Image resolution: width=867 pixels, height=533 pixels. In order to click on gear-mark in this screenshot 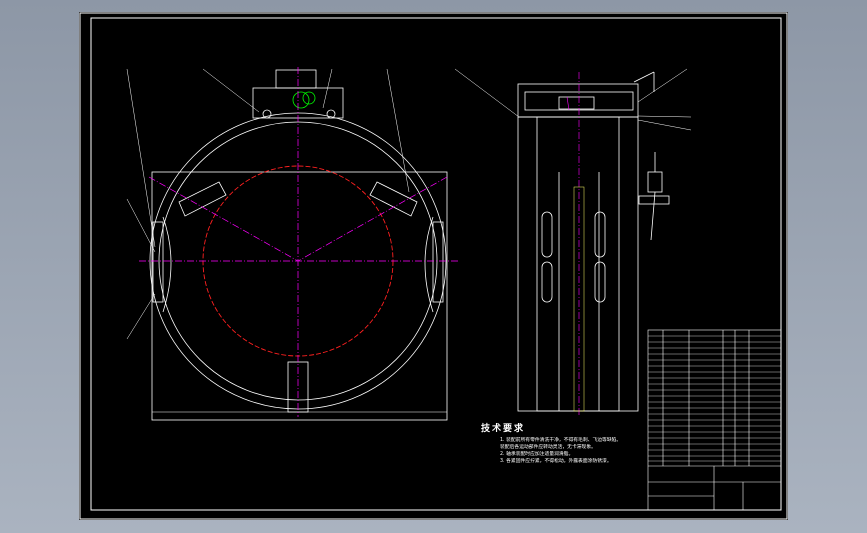, I will do `click(568, 103)`.